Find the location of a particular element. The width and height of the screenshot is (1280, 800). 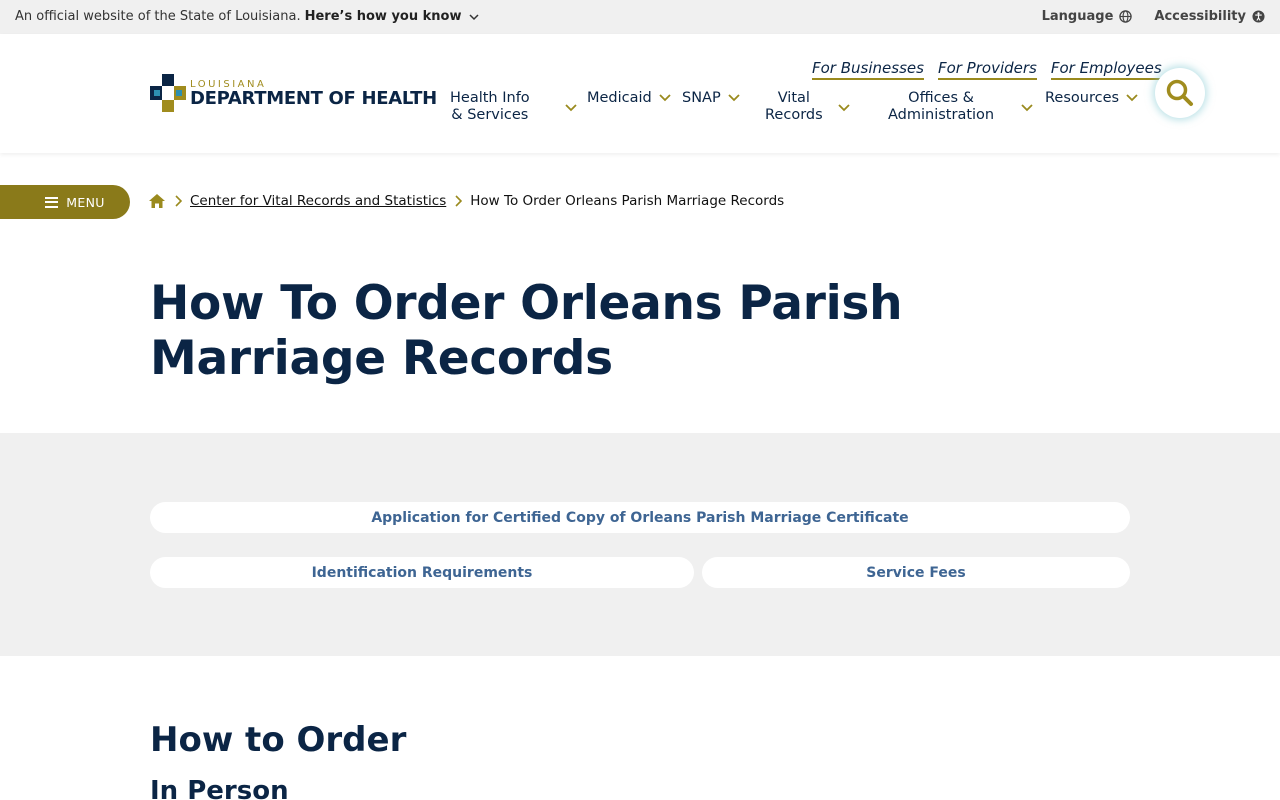

breadcrumb-parent-link: Center for Vital Records and Statistics is located at coordinates (318, 201).